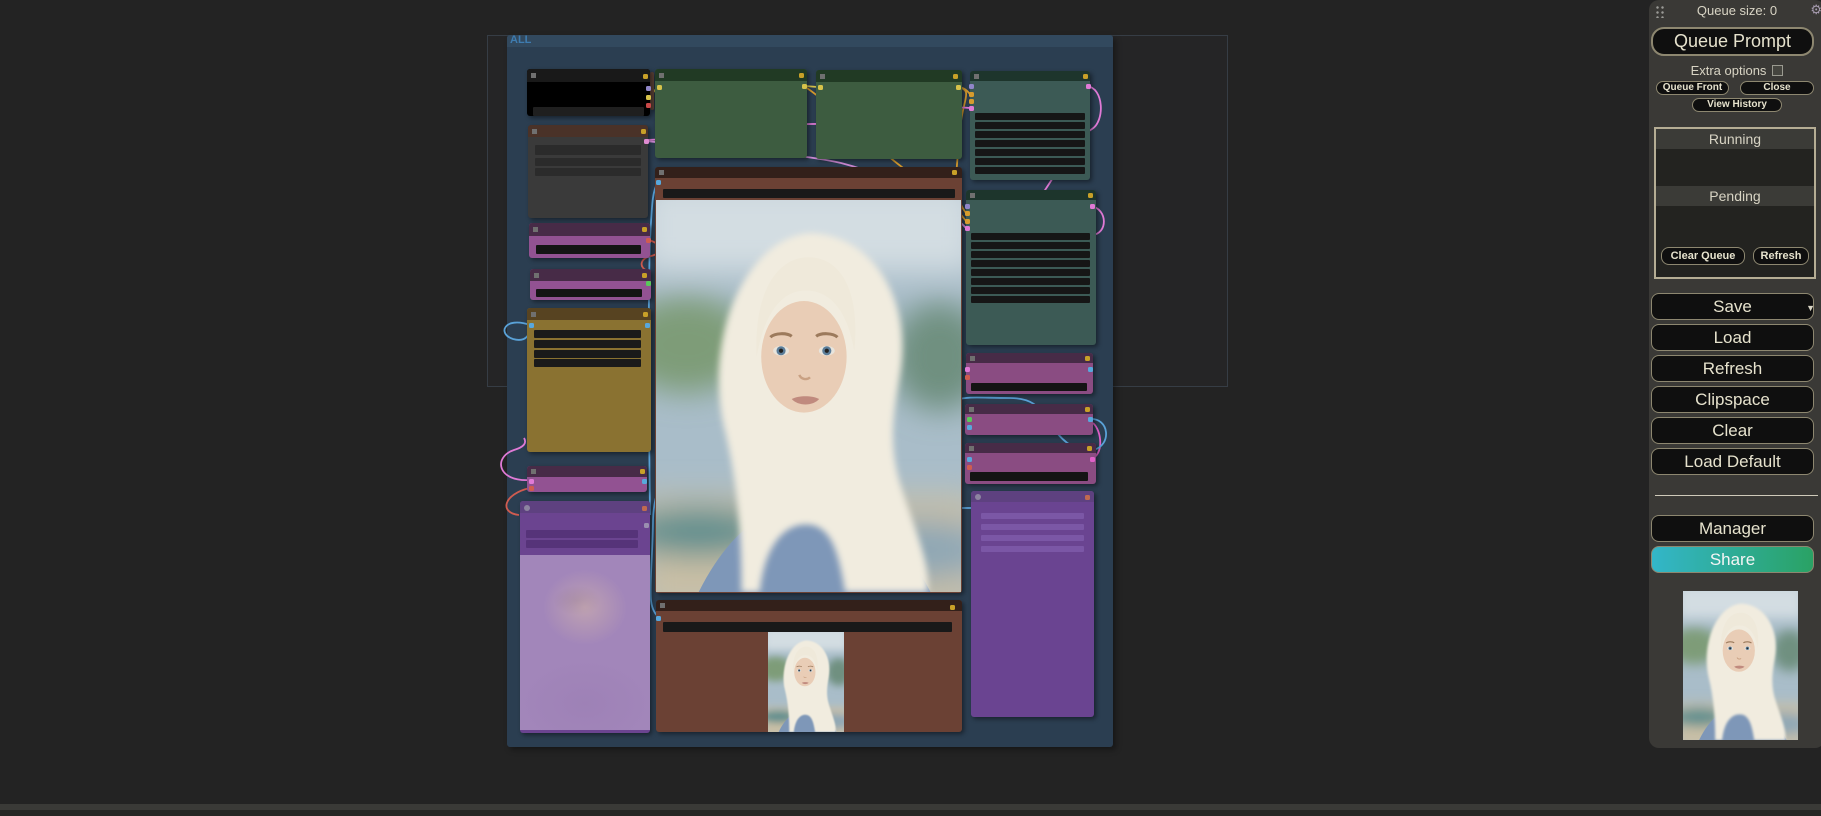 The image size is (1821, 816). What do you see at coordinates (1777, 88) in the screenshot?
I see `close-button: Close` at bounding box center [1777, 88].